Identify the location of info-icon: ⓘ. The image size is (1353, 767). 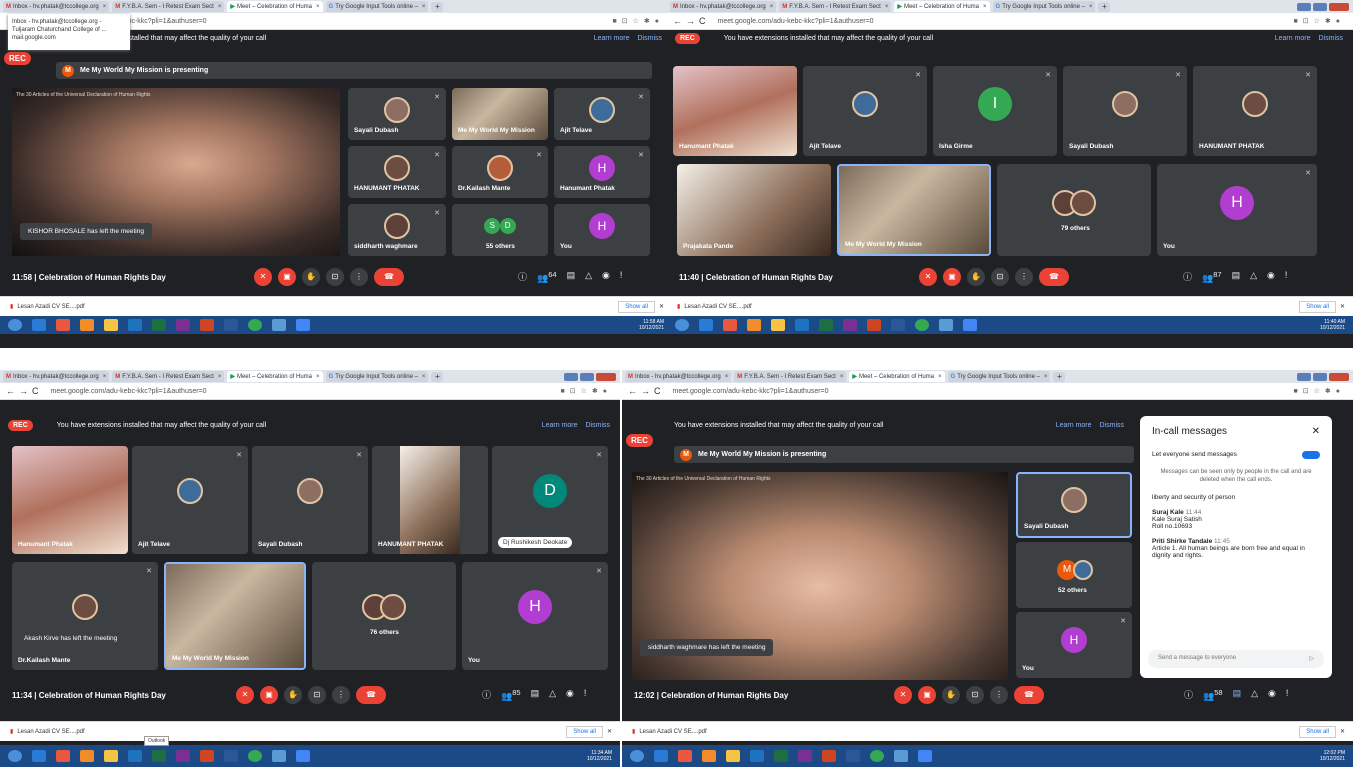
(1188, 695).